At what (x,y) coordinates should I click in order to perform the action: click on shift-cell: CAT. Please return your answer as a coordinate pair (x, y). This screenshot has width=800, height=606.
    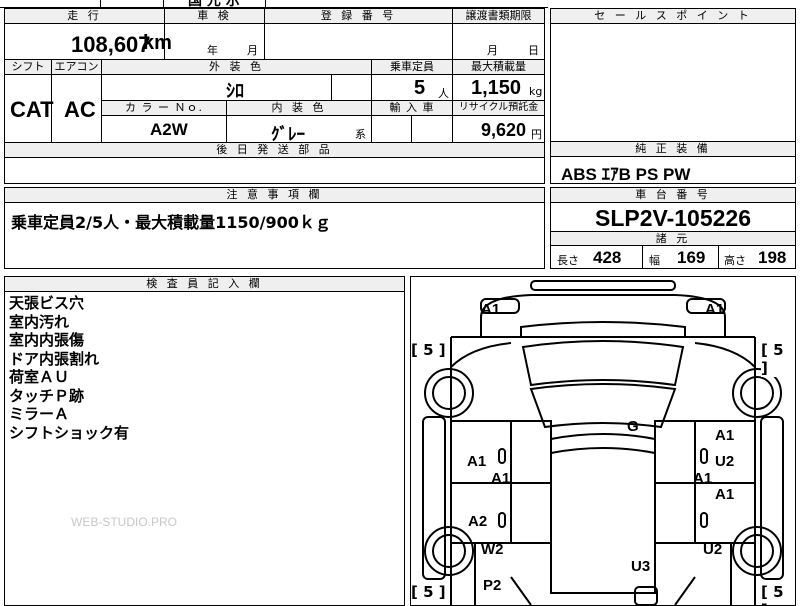
    Looking at the image, I should click on (29, 109).